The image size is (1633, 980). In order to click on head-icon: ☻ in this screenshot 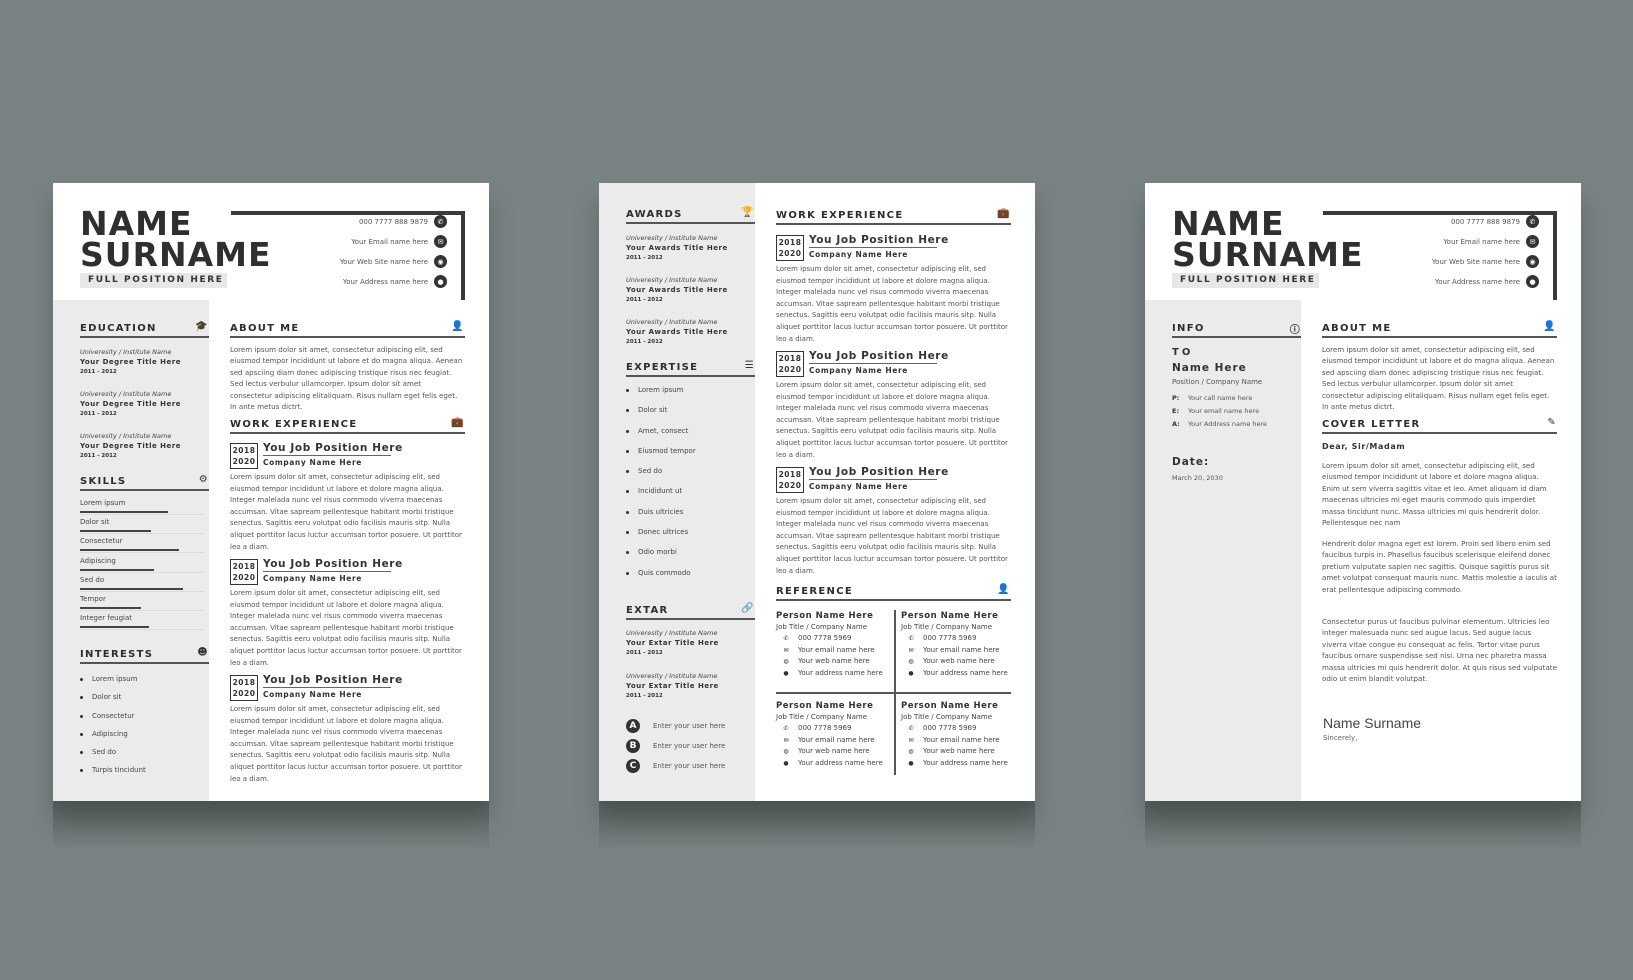, I will do `click(203, 652)`.